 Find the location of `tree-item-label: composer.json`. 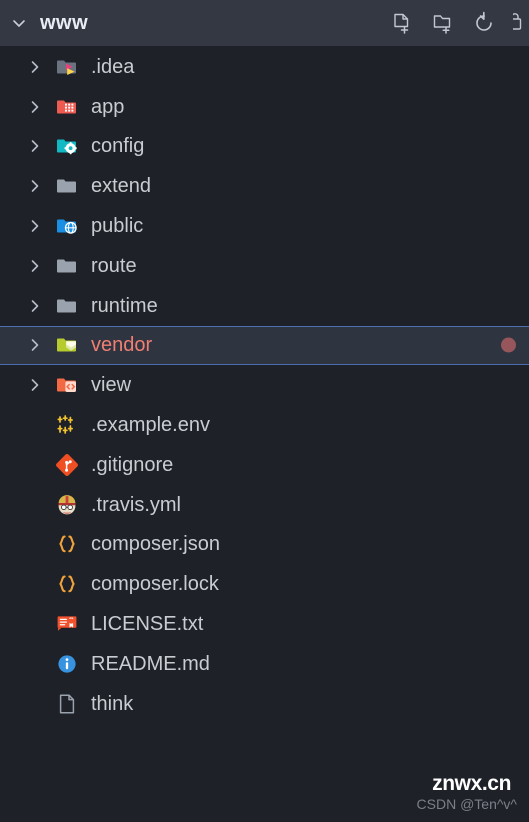

tree-item-label: composer.json is located at coordinates (155, 544).